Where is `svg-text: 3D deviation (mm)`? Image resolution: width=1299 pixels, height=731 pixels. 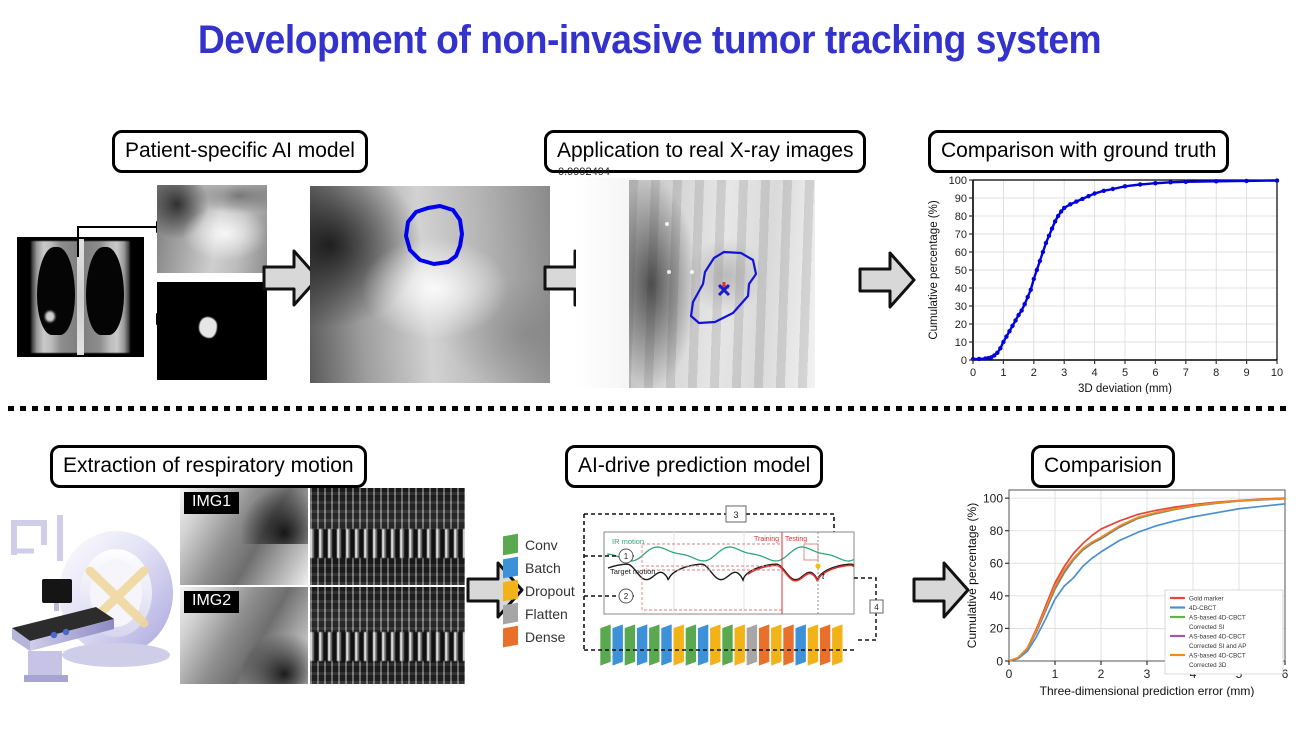
svg-text: 3D deviation (mm) is located at coordinates (1125, 388).